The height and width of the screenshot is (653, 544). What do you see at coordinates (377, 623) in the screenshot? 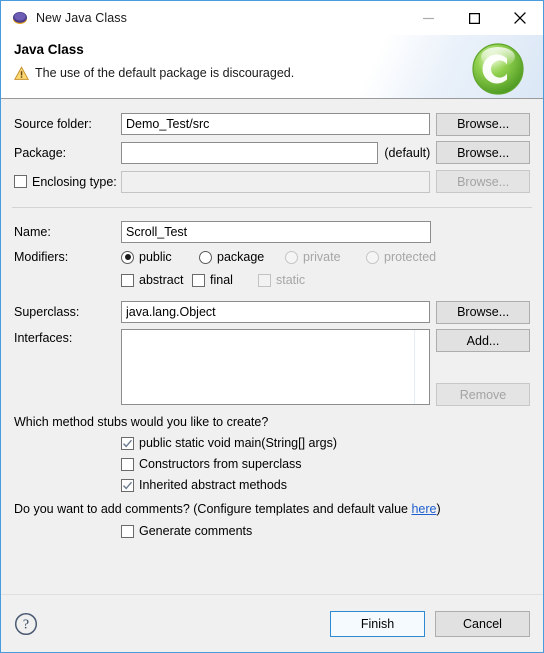
I see `finish-button: Finish` at bounding box center [377, 623].